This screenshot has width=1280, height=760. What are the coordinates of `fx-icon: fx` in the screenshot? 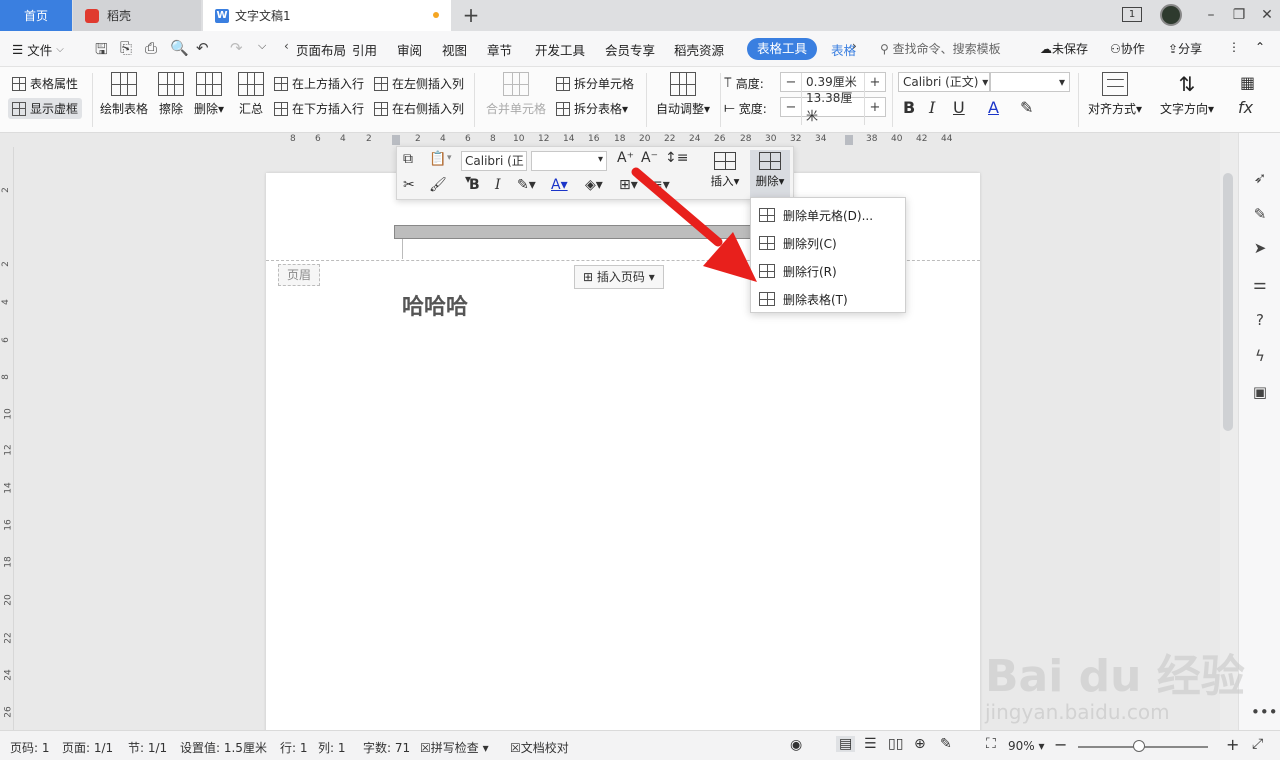 It's located at (1245, 107).